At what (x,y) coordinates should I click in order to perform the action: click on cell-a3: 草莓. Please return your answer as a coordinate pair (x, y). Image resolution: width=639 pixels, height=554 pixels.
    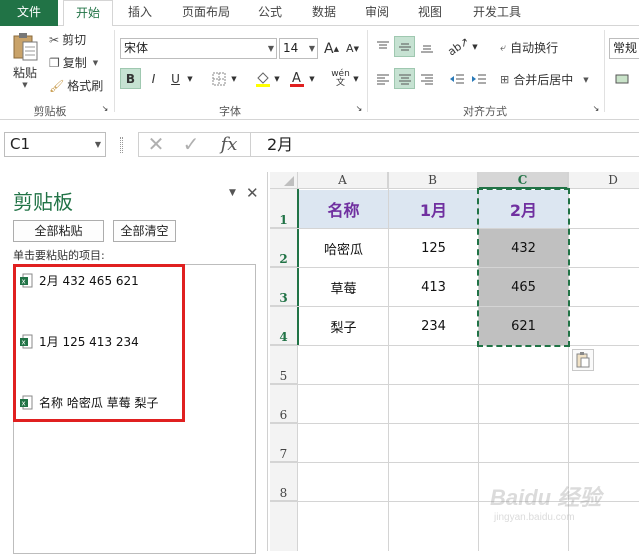
    Looking at the image, I should click on (343, 287).